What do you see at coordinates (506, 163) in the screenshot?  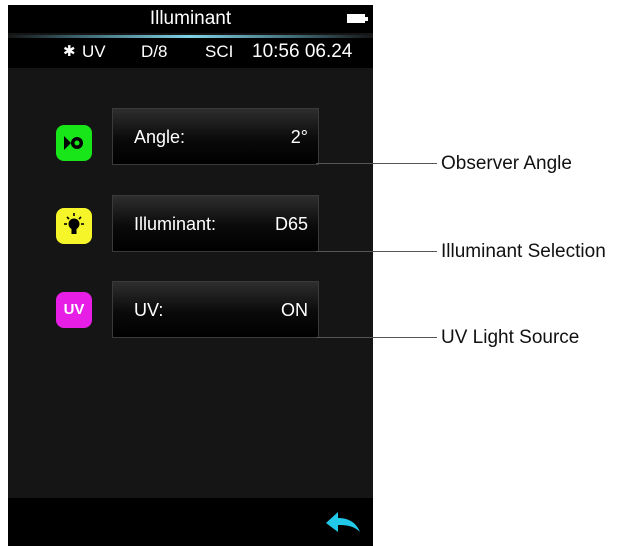 I see `callout-observer-angle: Observer Angle` at bounding box center [506, 163].